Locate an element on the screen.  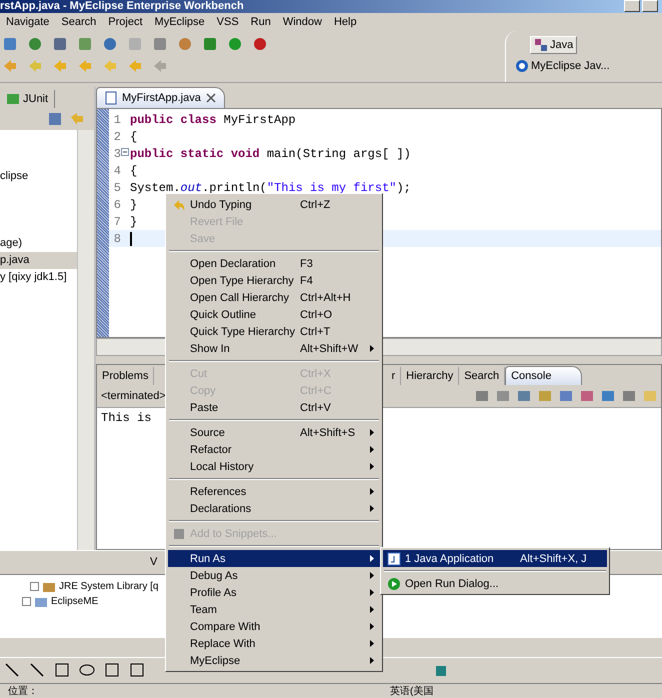
input-language: 英语(美国 is located at coordinates (412, 691).